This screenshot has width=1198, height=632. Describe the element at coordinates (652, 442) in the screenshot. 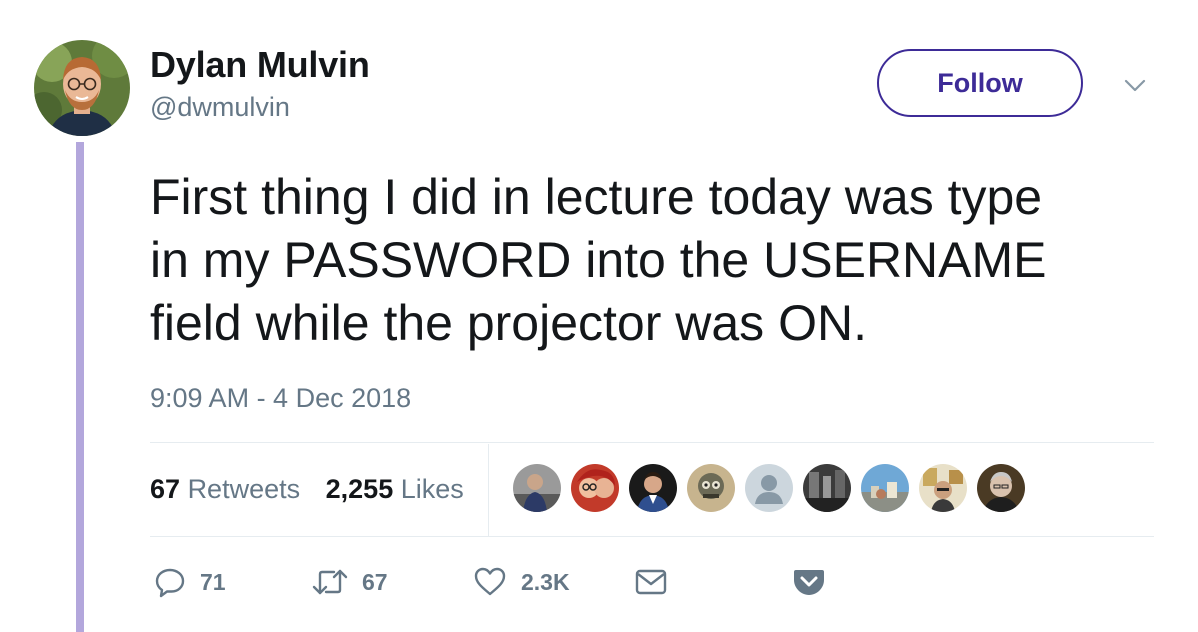

I see `divider-top` at that location.